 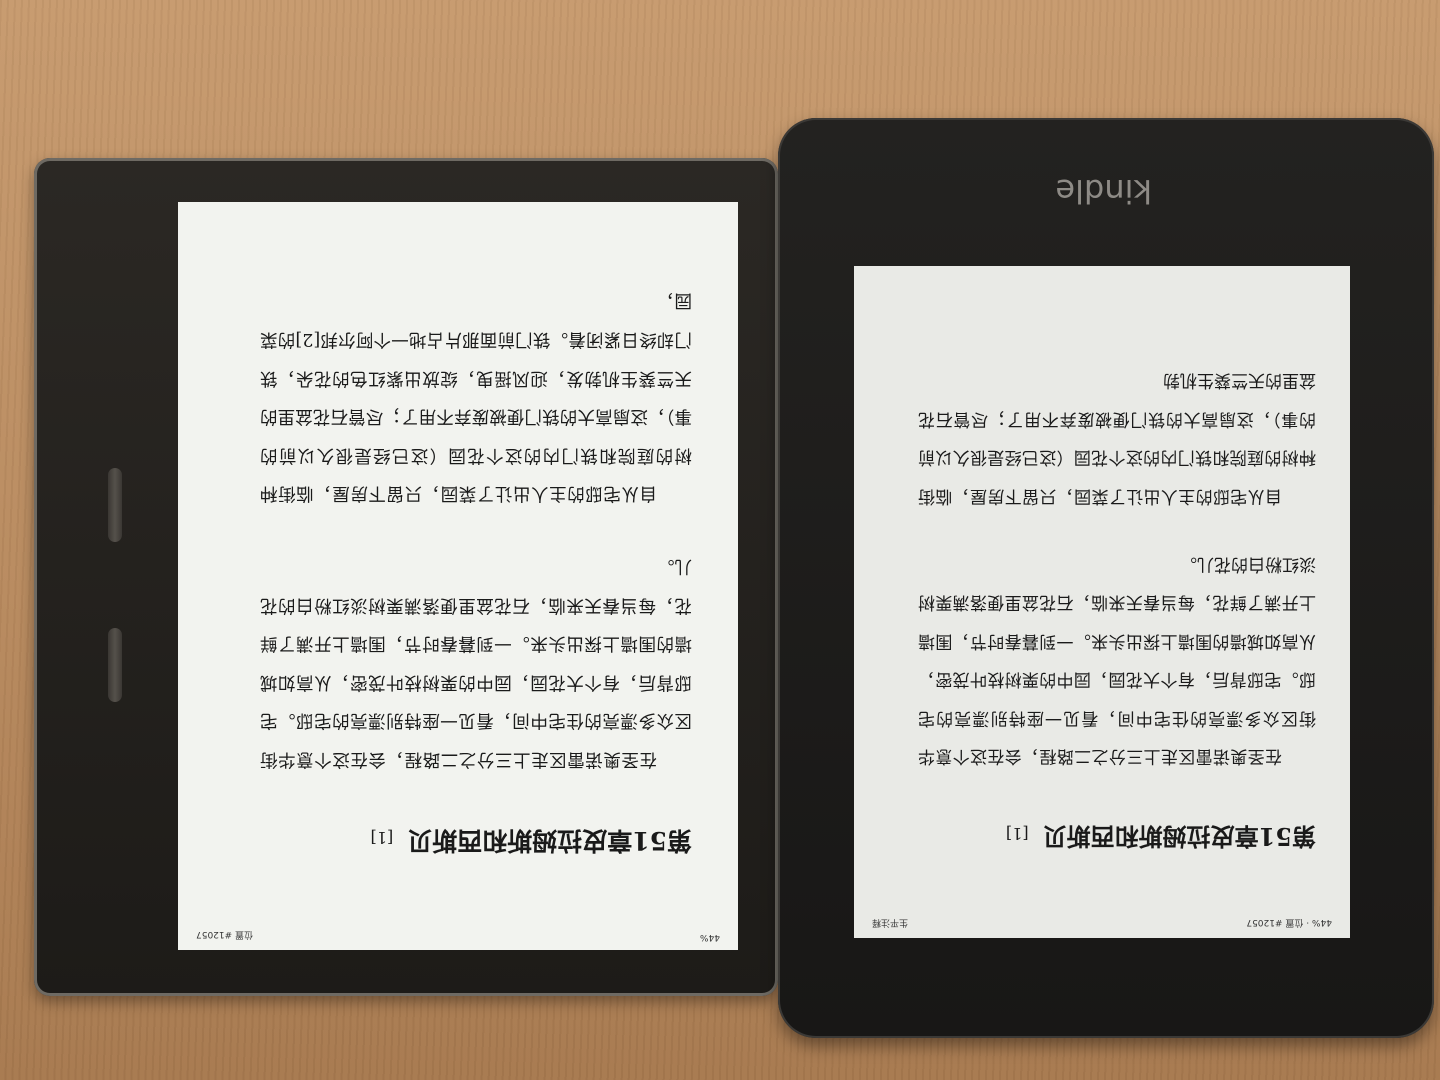 What do you see at coordinates (1017, 833) in the screenshot?
I see `paperwhite-footnote-marker: [1]` at bounding box center [1017, 833].